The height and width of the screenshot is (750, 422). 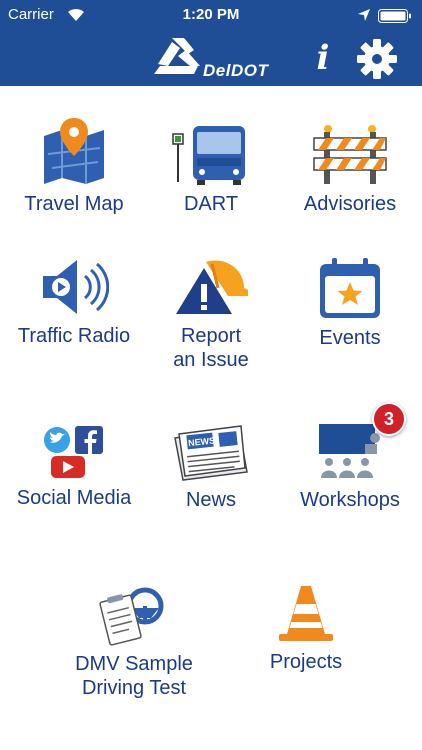 What do you see at coordinates (323, 58) in the screenshot?
I see `info-button: i` at bounding box center [323, 58].